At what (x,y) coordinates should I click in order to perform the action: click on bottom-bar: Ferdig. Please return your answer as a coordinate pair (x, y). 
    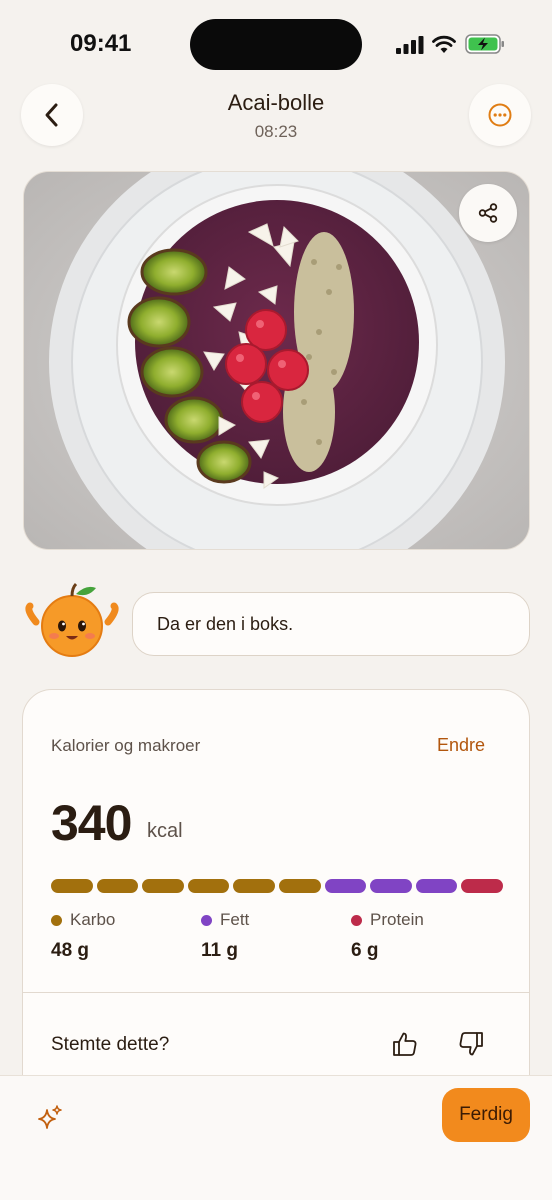
    Looking at the image, I should click on (276, 1137).